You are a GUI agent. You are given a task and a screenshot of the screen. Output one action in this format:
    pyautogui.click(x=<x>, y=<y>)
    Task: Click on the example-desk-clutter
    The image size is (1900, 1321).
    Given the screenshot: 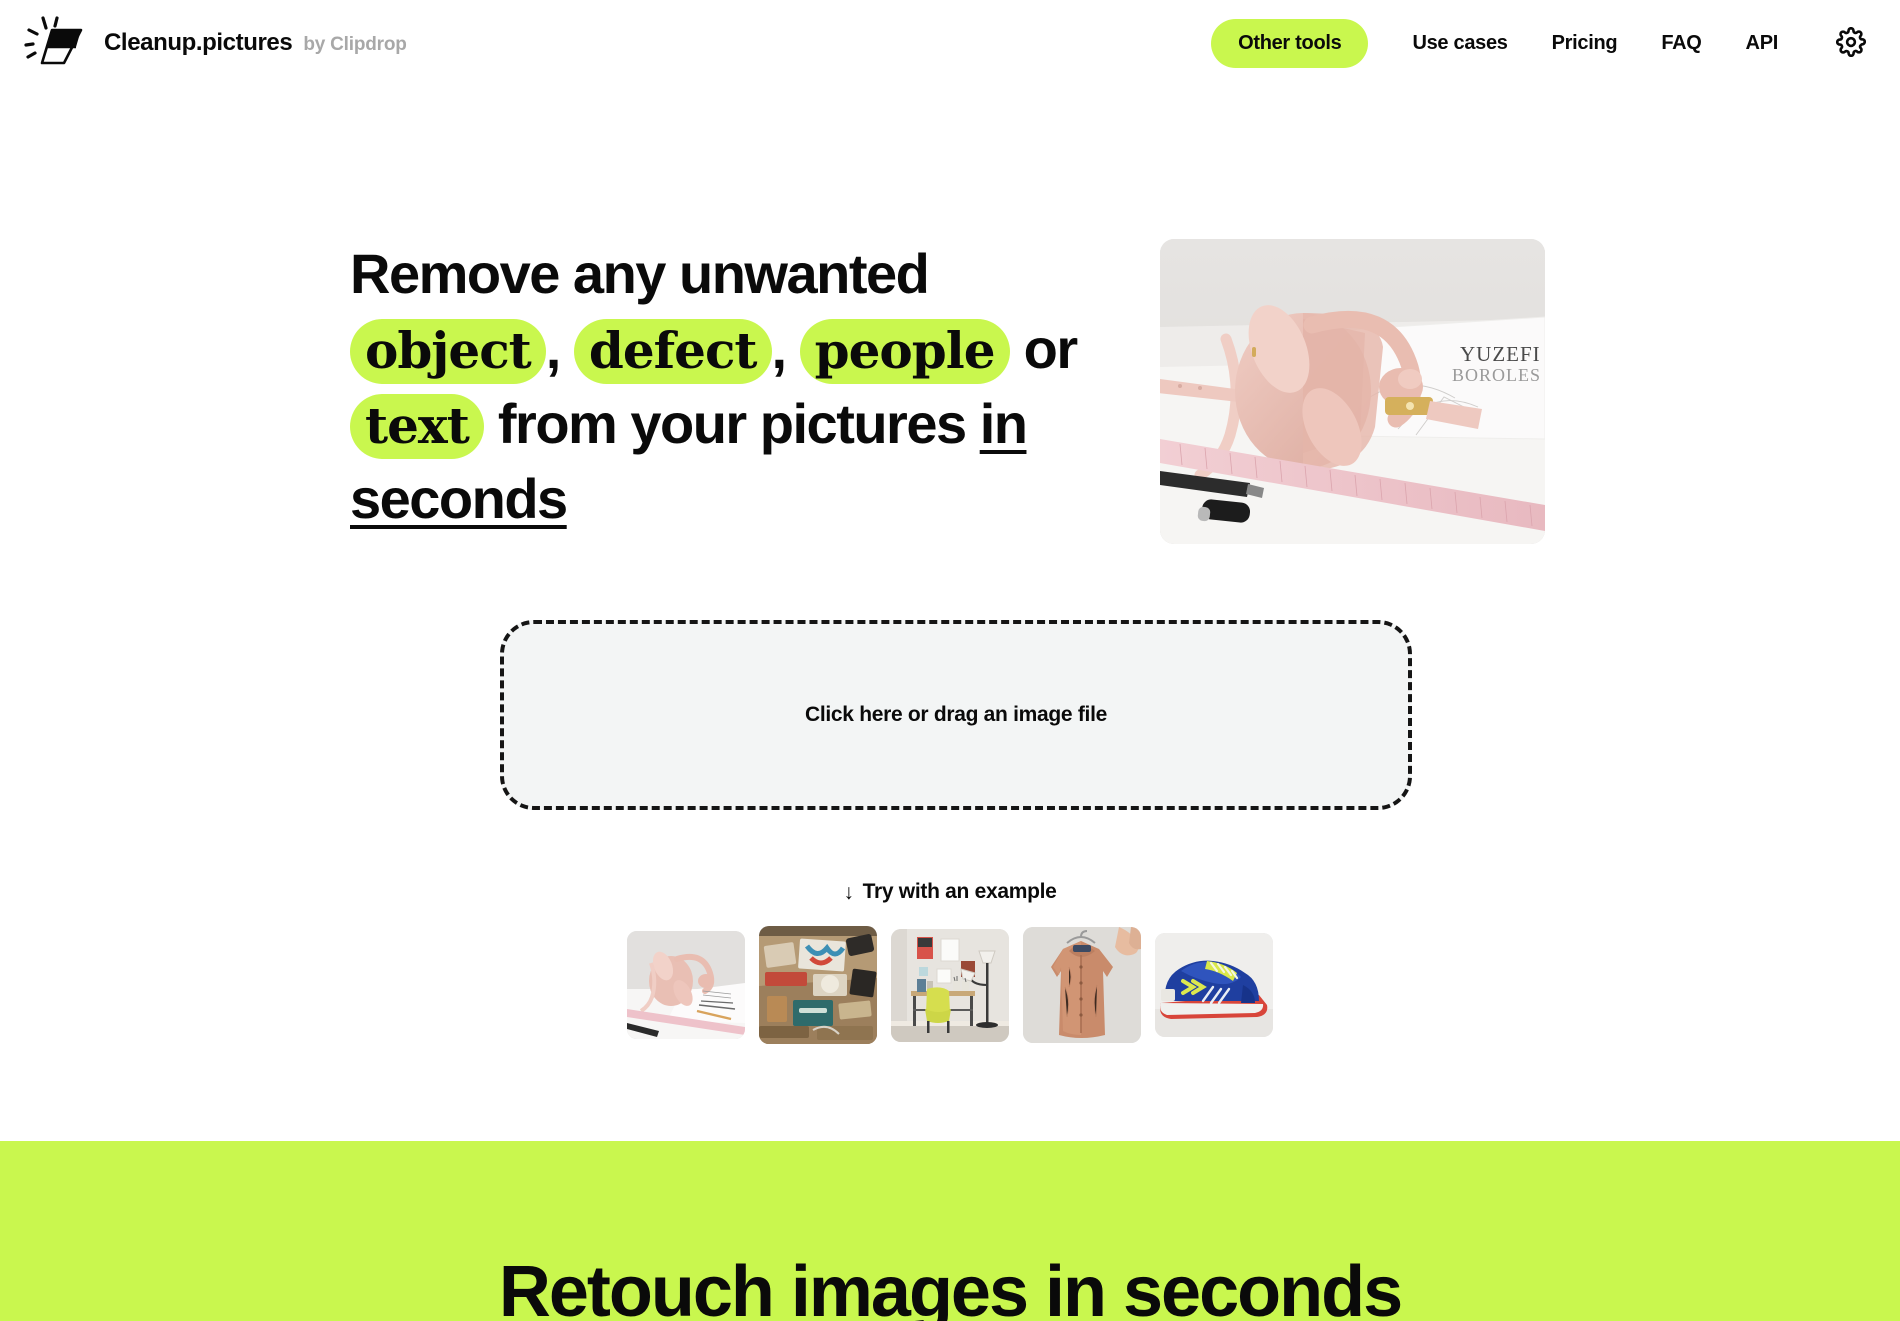 What is the action you would take?
    pyautogui.click(x=818, y=985)
    